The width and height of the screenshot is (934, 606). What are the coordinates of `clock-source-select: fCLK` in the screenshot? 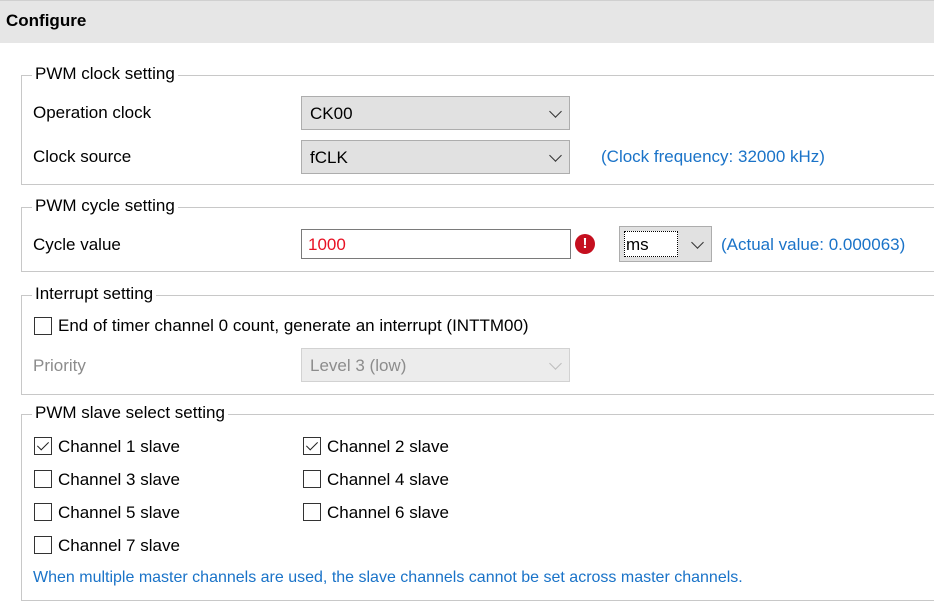 It's located at (435, 157).